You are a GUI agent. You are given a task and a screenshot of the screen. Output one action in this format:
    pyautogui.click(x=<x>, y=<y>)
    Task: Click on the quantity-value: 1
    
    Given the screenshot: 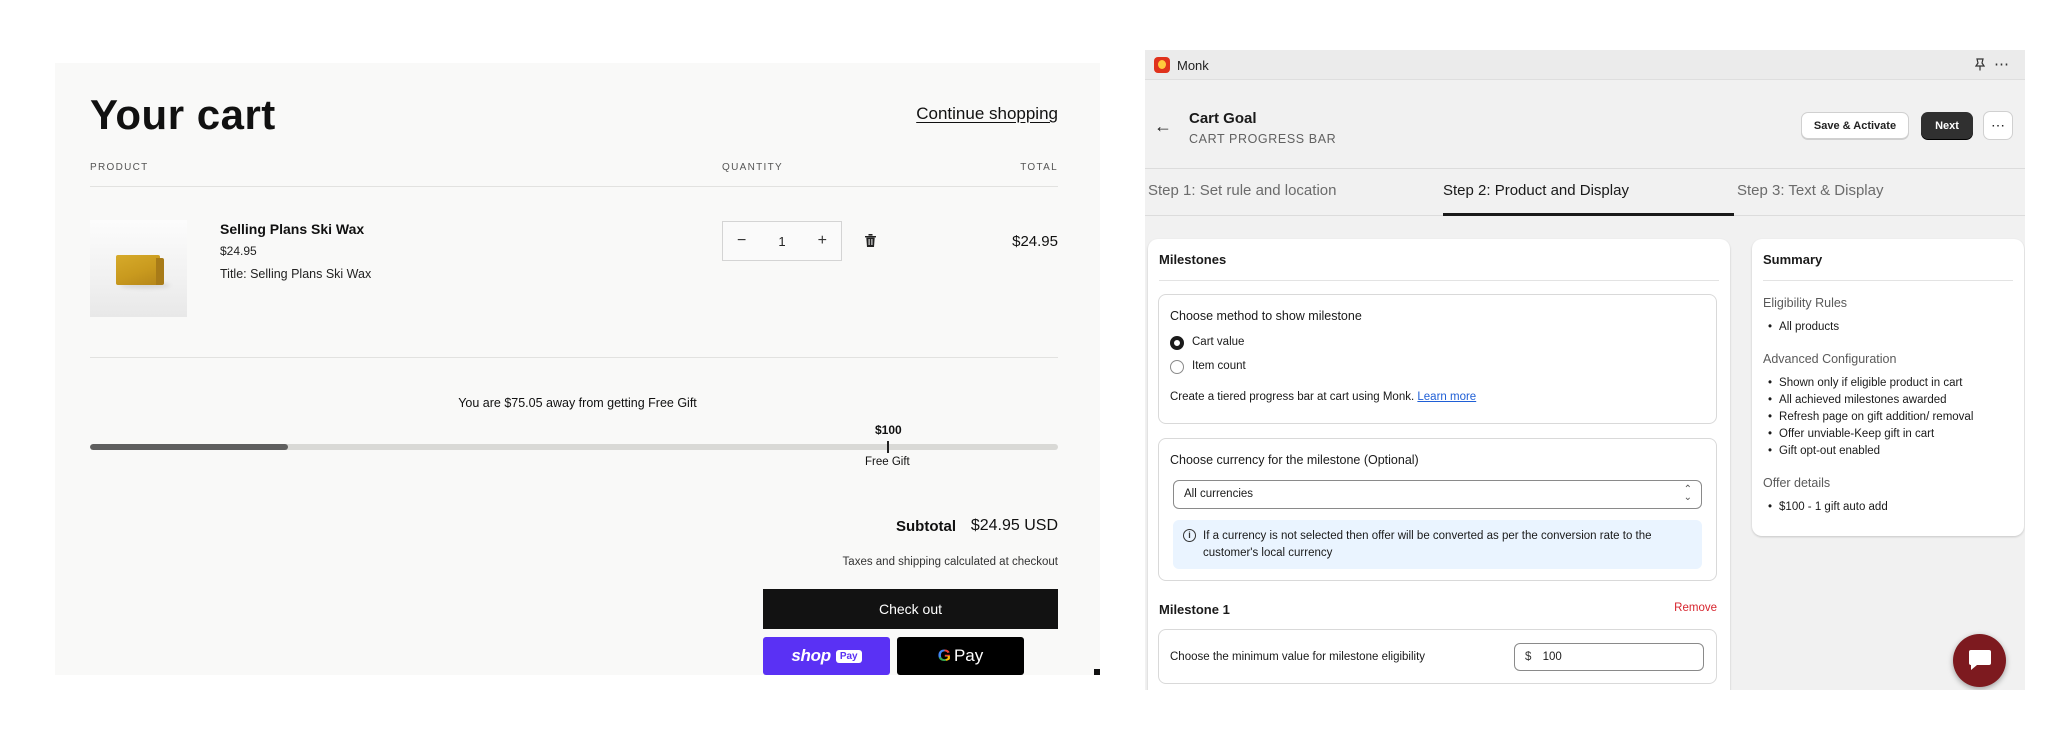 What is the action you would take?
    pyautogui.click(x=781, y=241)
    